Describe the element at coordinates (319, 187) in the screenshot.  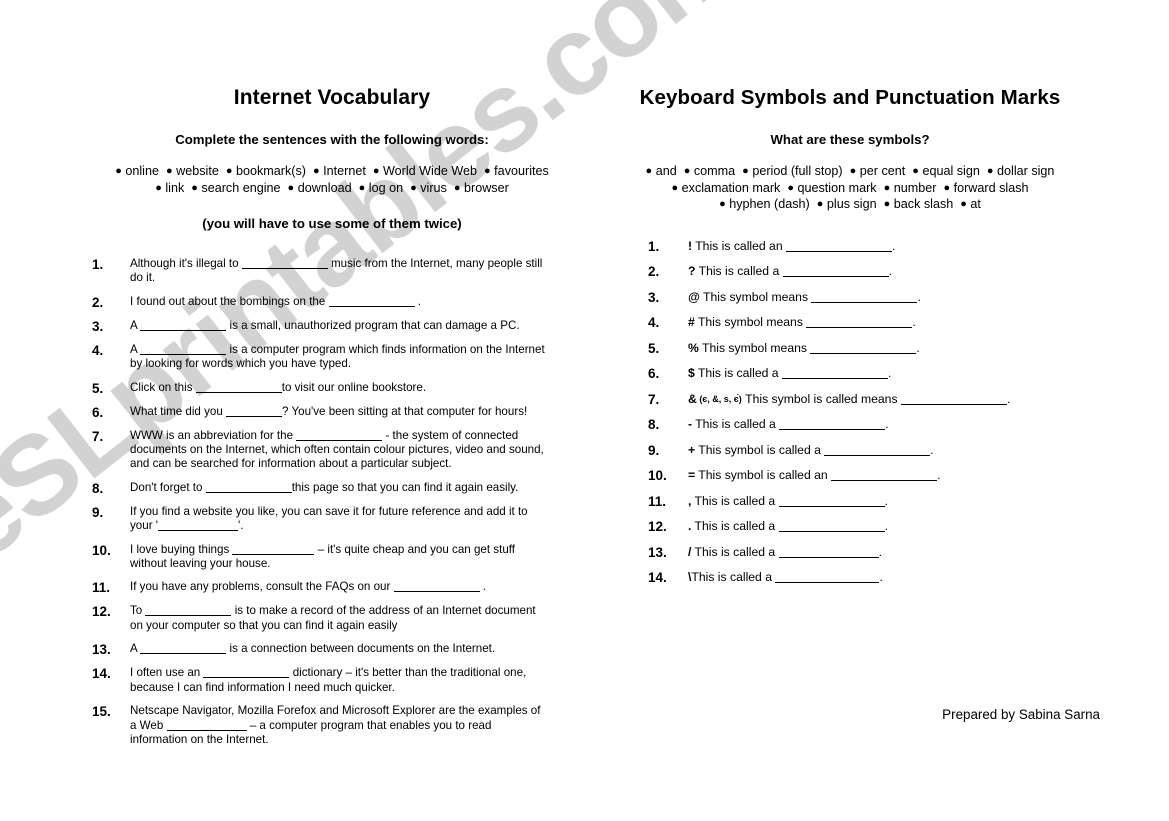
I see `word-bank-item: ● download` at that location.